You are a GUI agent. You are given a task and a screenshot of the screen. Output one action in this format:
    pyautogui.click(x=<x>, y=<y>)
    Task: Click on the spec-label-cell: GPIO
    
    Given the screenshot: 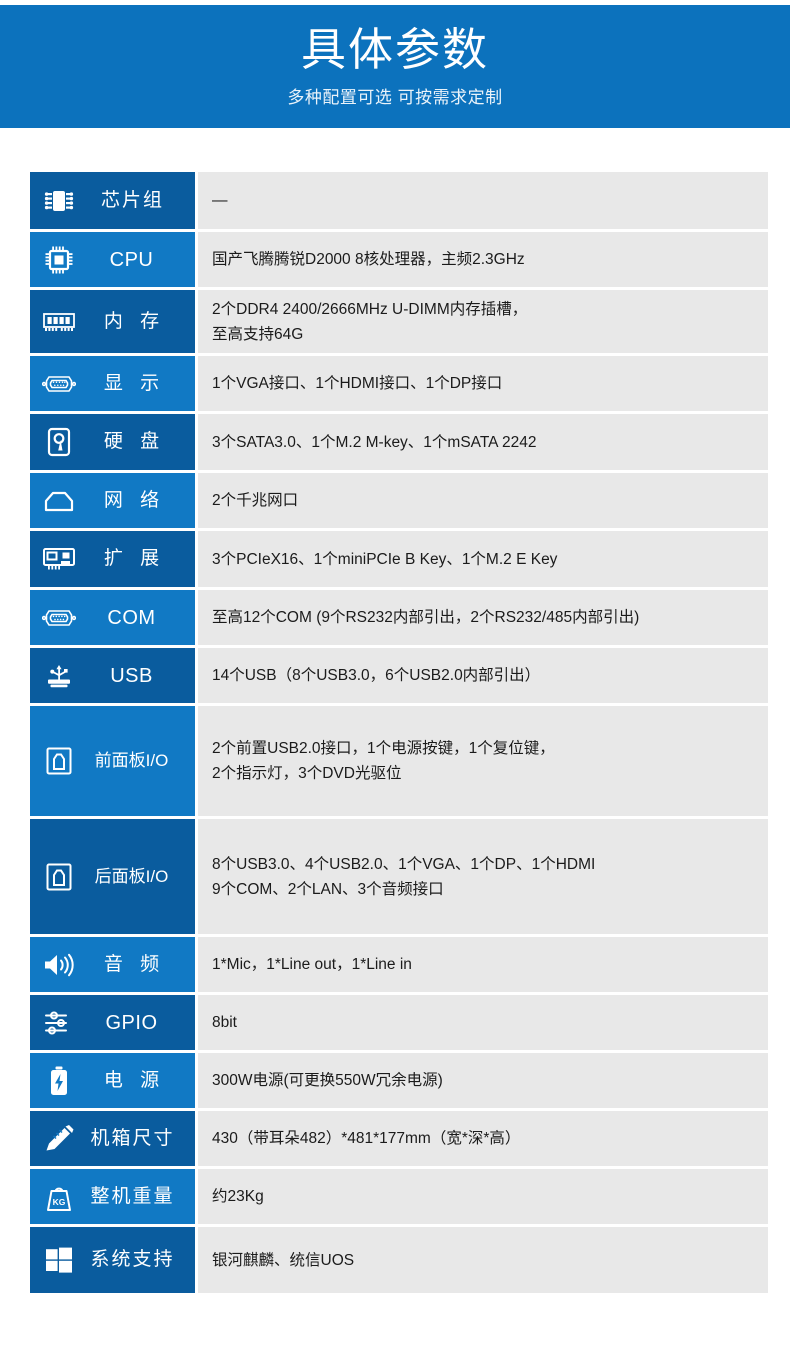 What is the action you would take?
    pyautogui.click(x=112, y=1022)
    